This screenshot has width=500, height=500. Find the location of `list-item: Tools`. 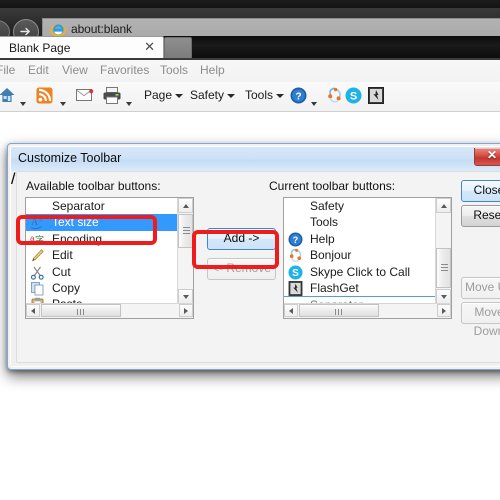

list-item: Tools is located at coordinates (360, 222).